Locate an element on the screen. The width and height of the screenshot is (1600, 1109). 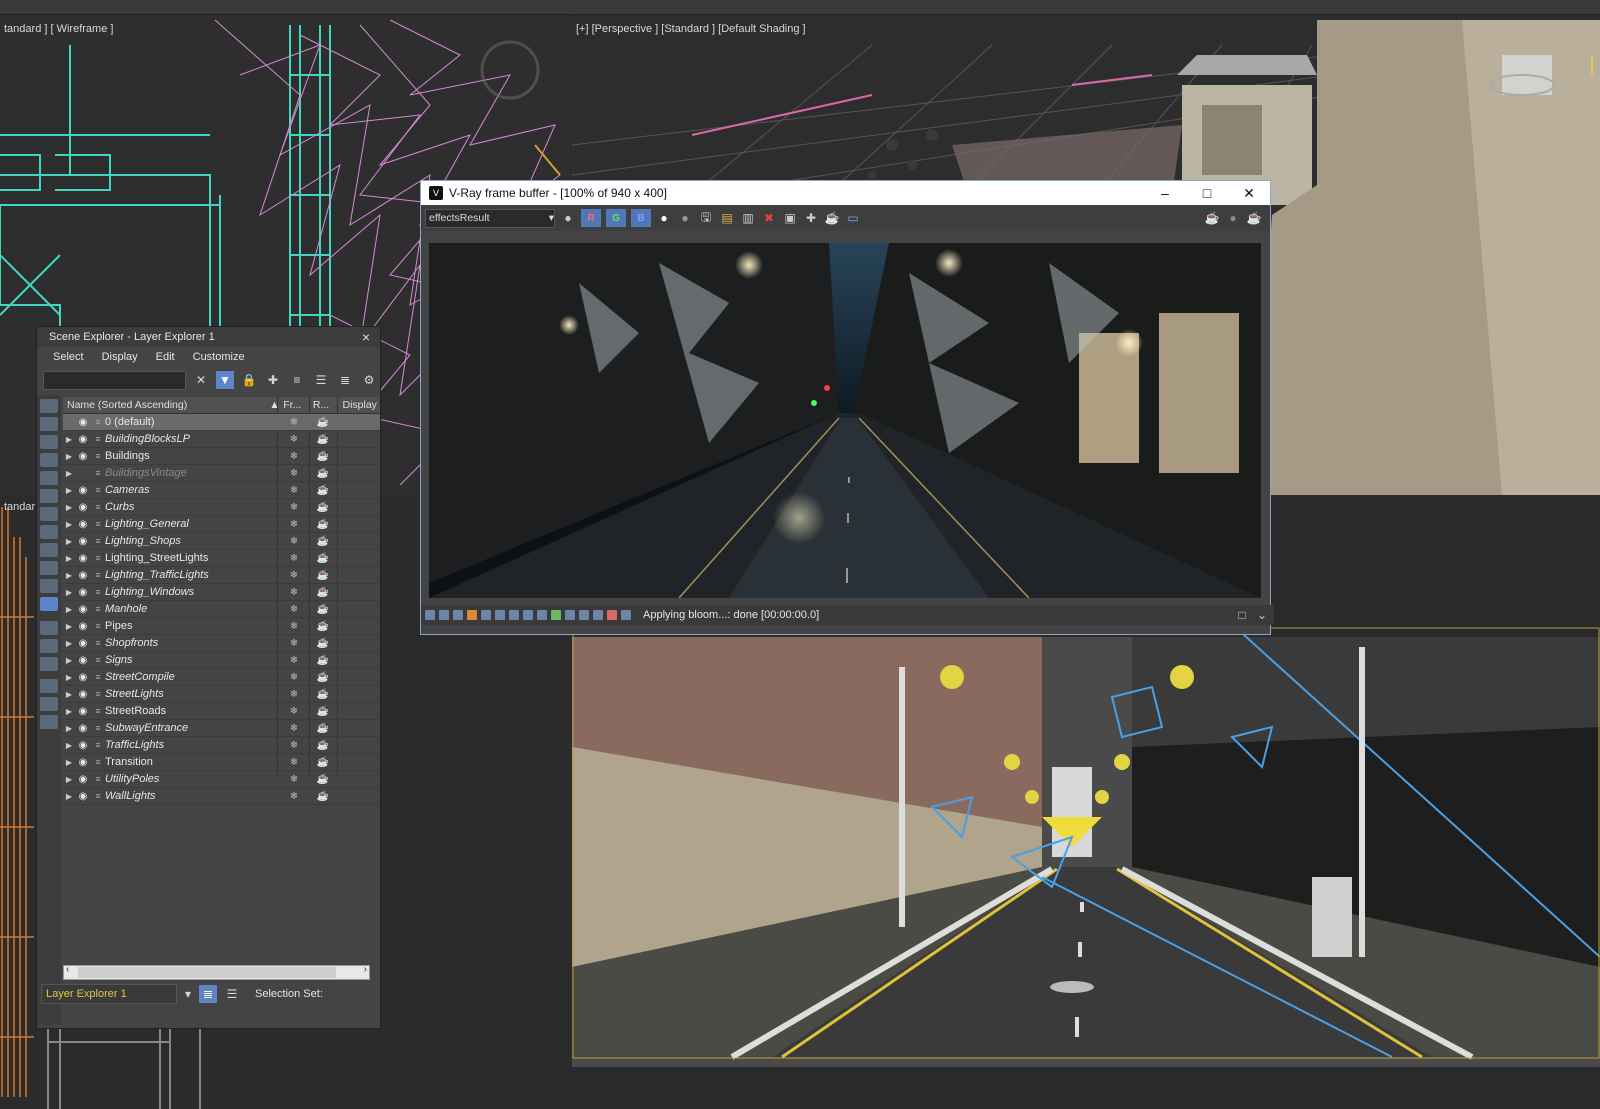
ab-compare-icon is located at coordinates (612, 615).